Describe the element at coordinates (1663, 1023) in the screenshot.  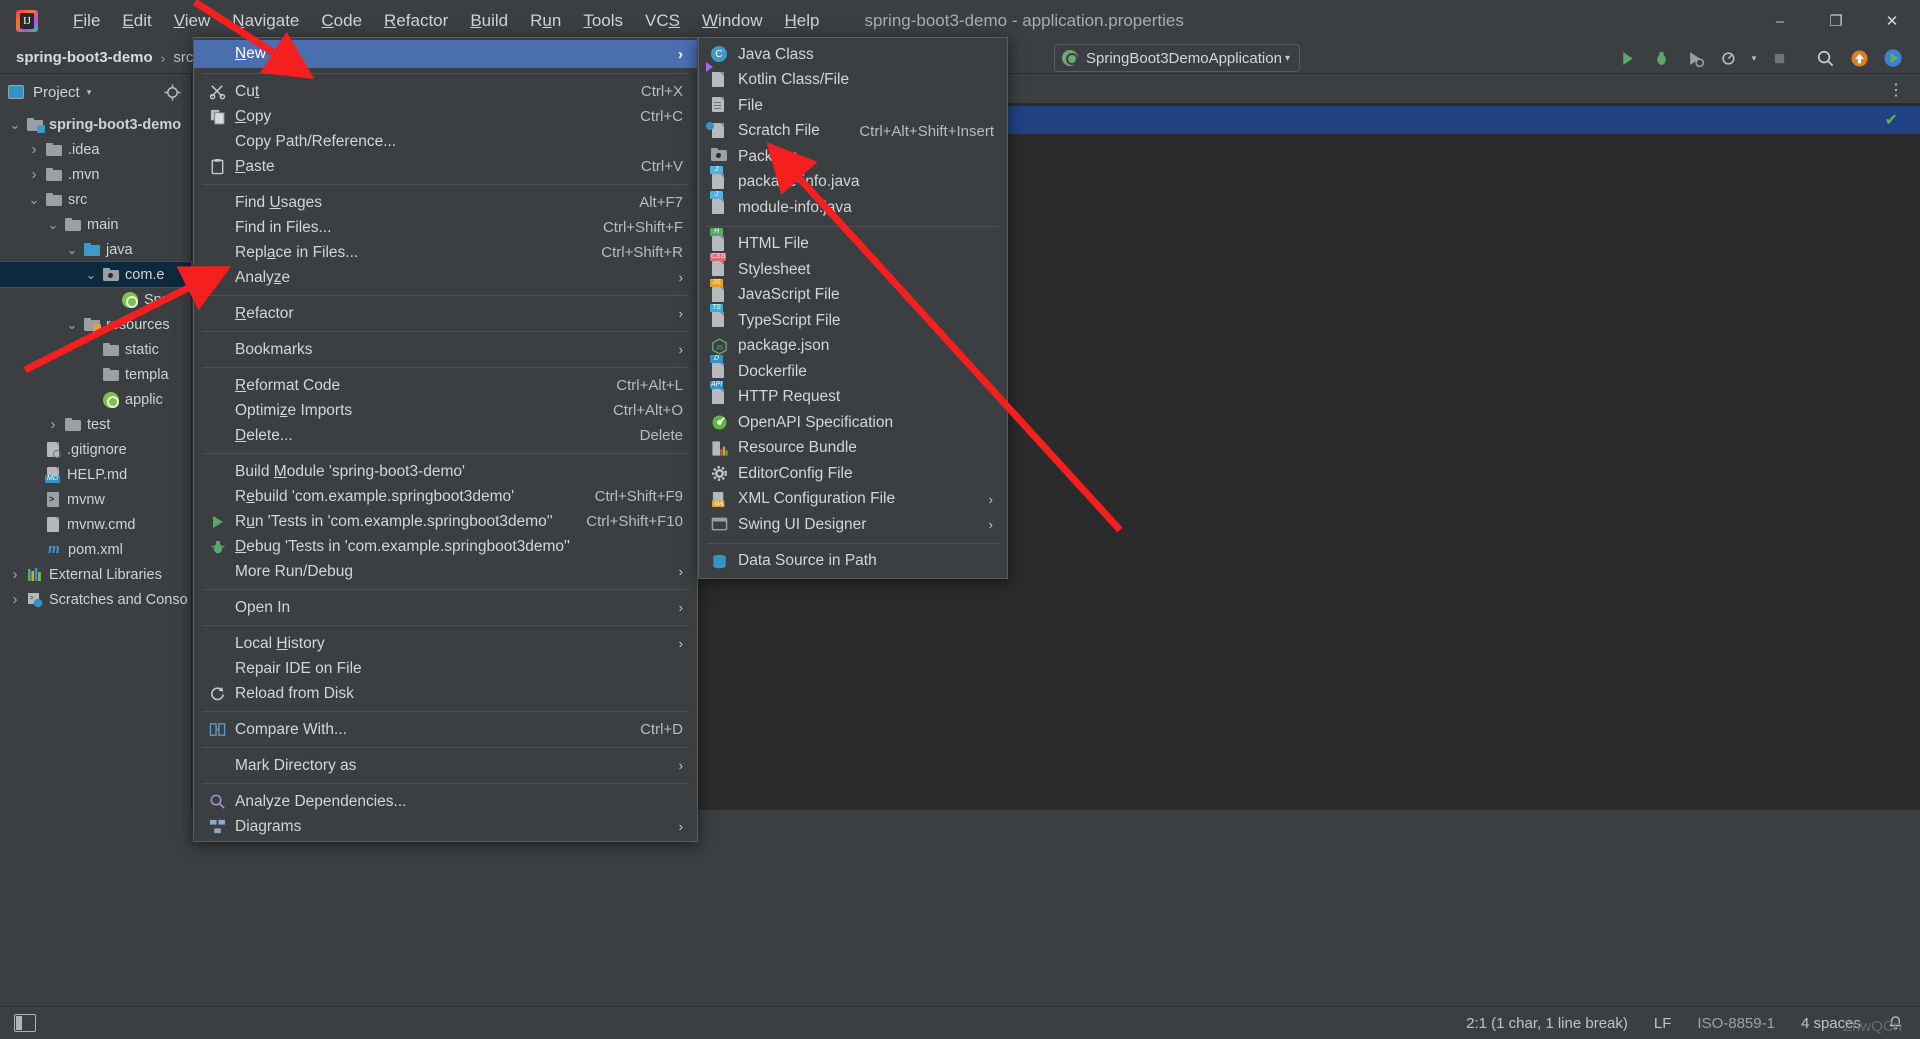
I see `line-separator: LF` at that location.